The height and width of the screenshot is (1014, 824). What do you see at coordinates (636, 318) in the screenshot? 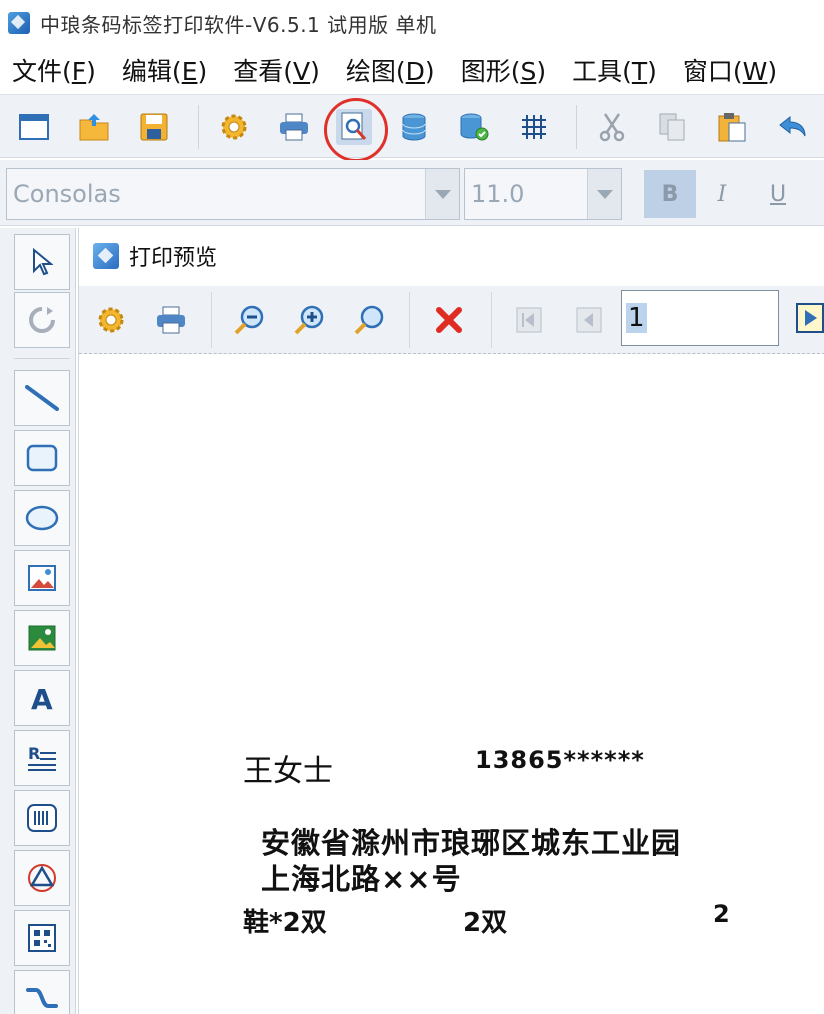
I see `page-number-value: 1` at bounding box center [636, 318].